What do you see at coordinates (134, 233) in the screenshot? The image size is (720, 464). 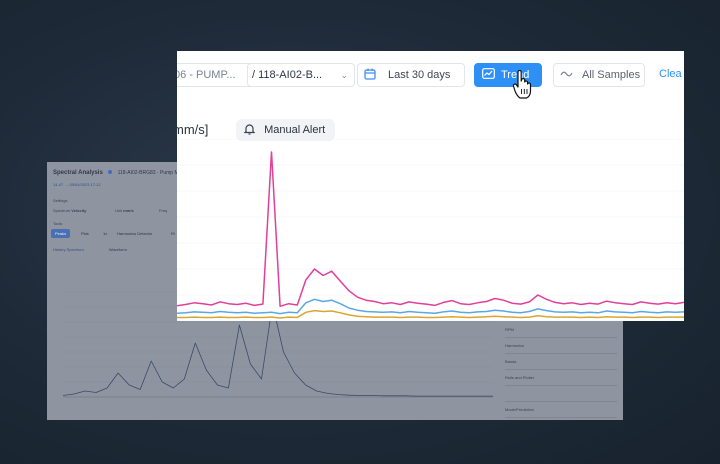 I see `tool-harmonics: Harmonics Detector` at bounding box center [134, 233].